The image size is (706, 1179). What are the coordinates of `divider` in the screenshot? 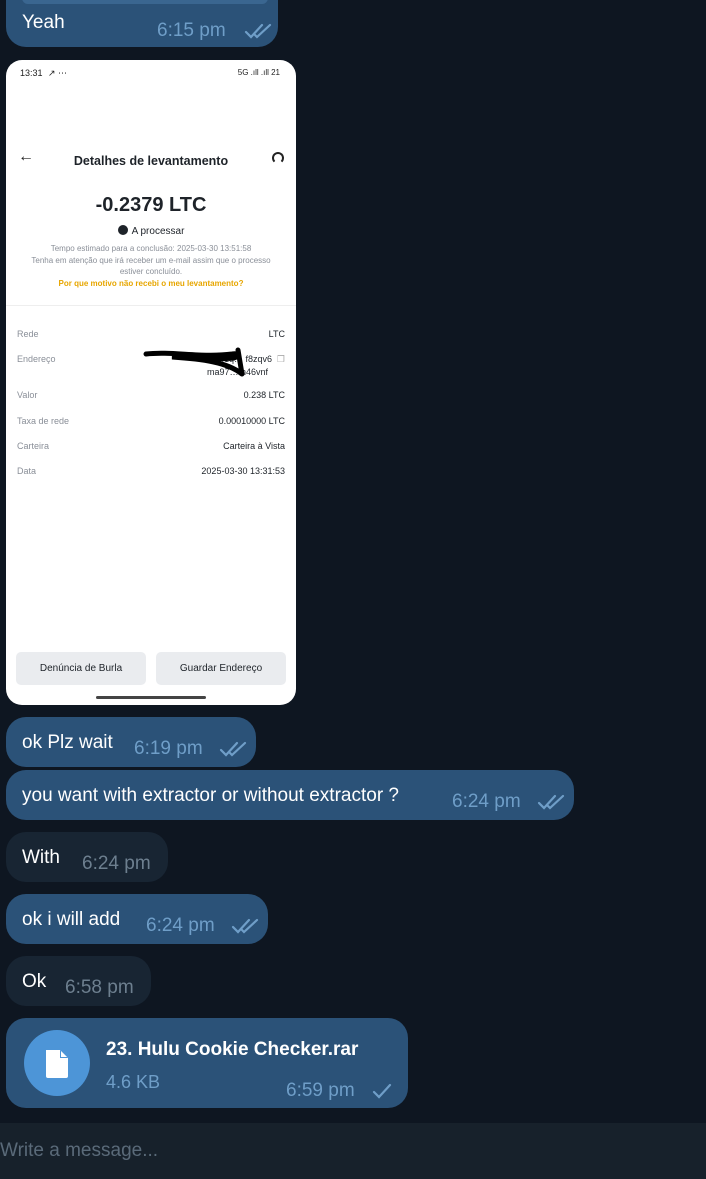 It's located at (151, 305).